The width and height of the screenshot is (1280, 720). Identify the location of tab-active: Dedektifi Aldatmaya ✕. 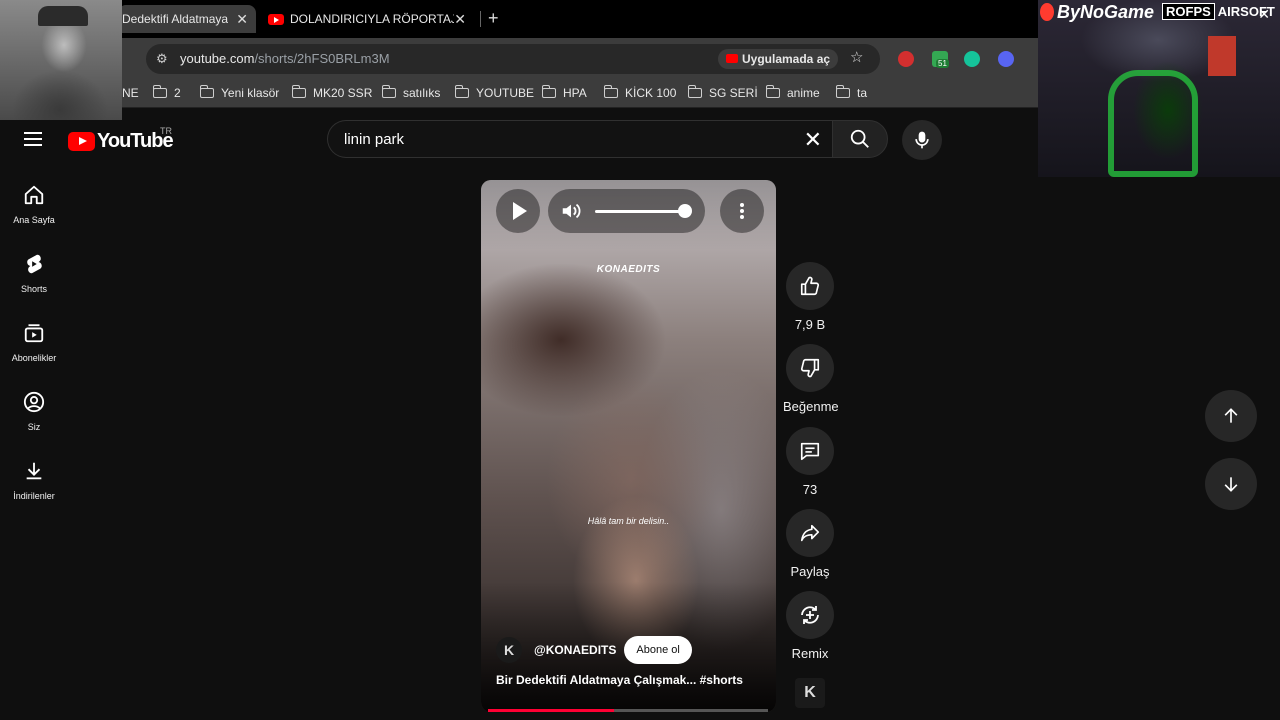
(187, 19).